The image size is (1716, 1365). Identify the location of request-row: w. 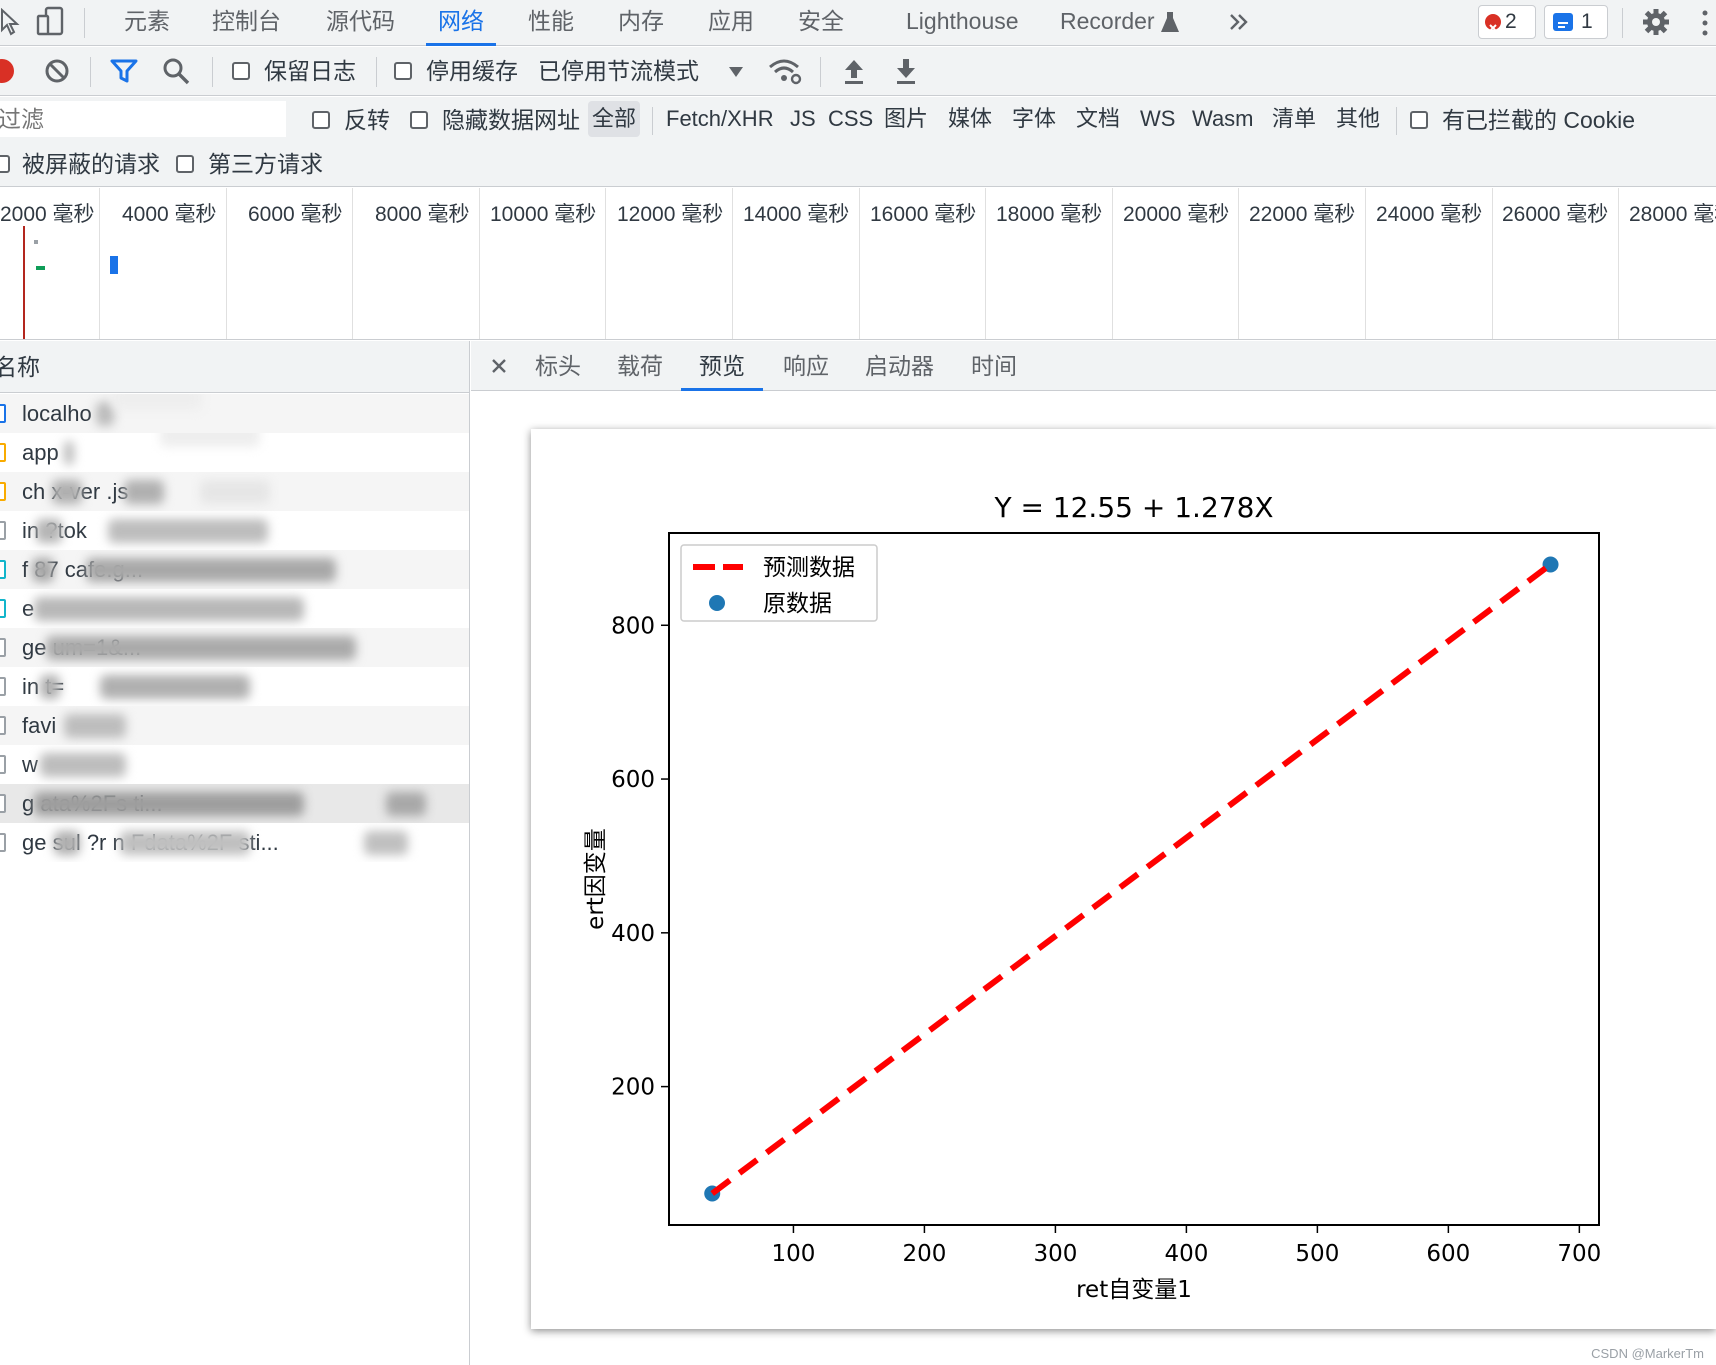
(234, 764).